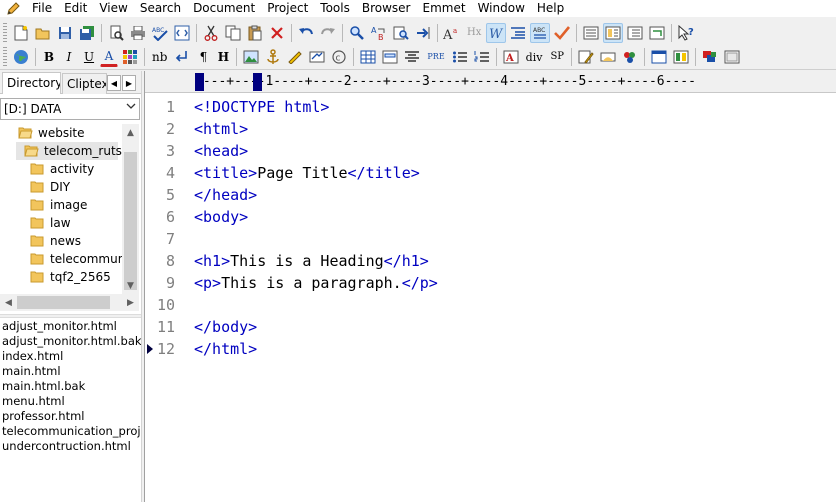 The width and height of the screenshot is (836, 502). What do you see at coordinates (317, 57) in the screenshot?
I see `hyperlink-icon` at bounding box center [317, 57].